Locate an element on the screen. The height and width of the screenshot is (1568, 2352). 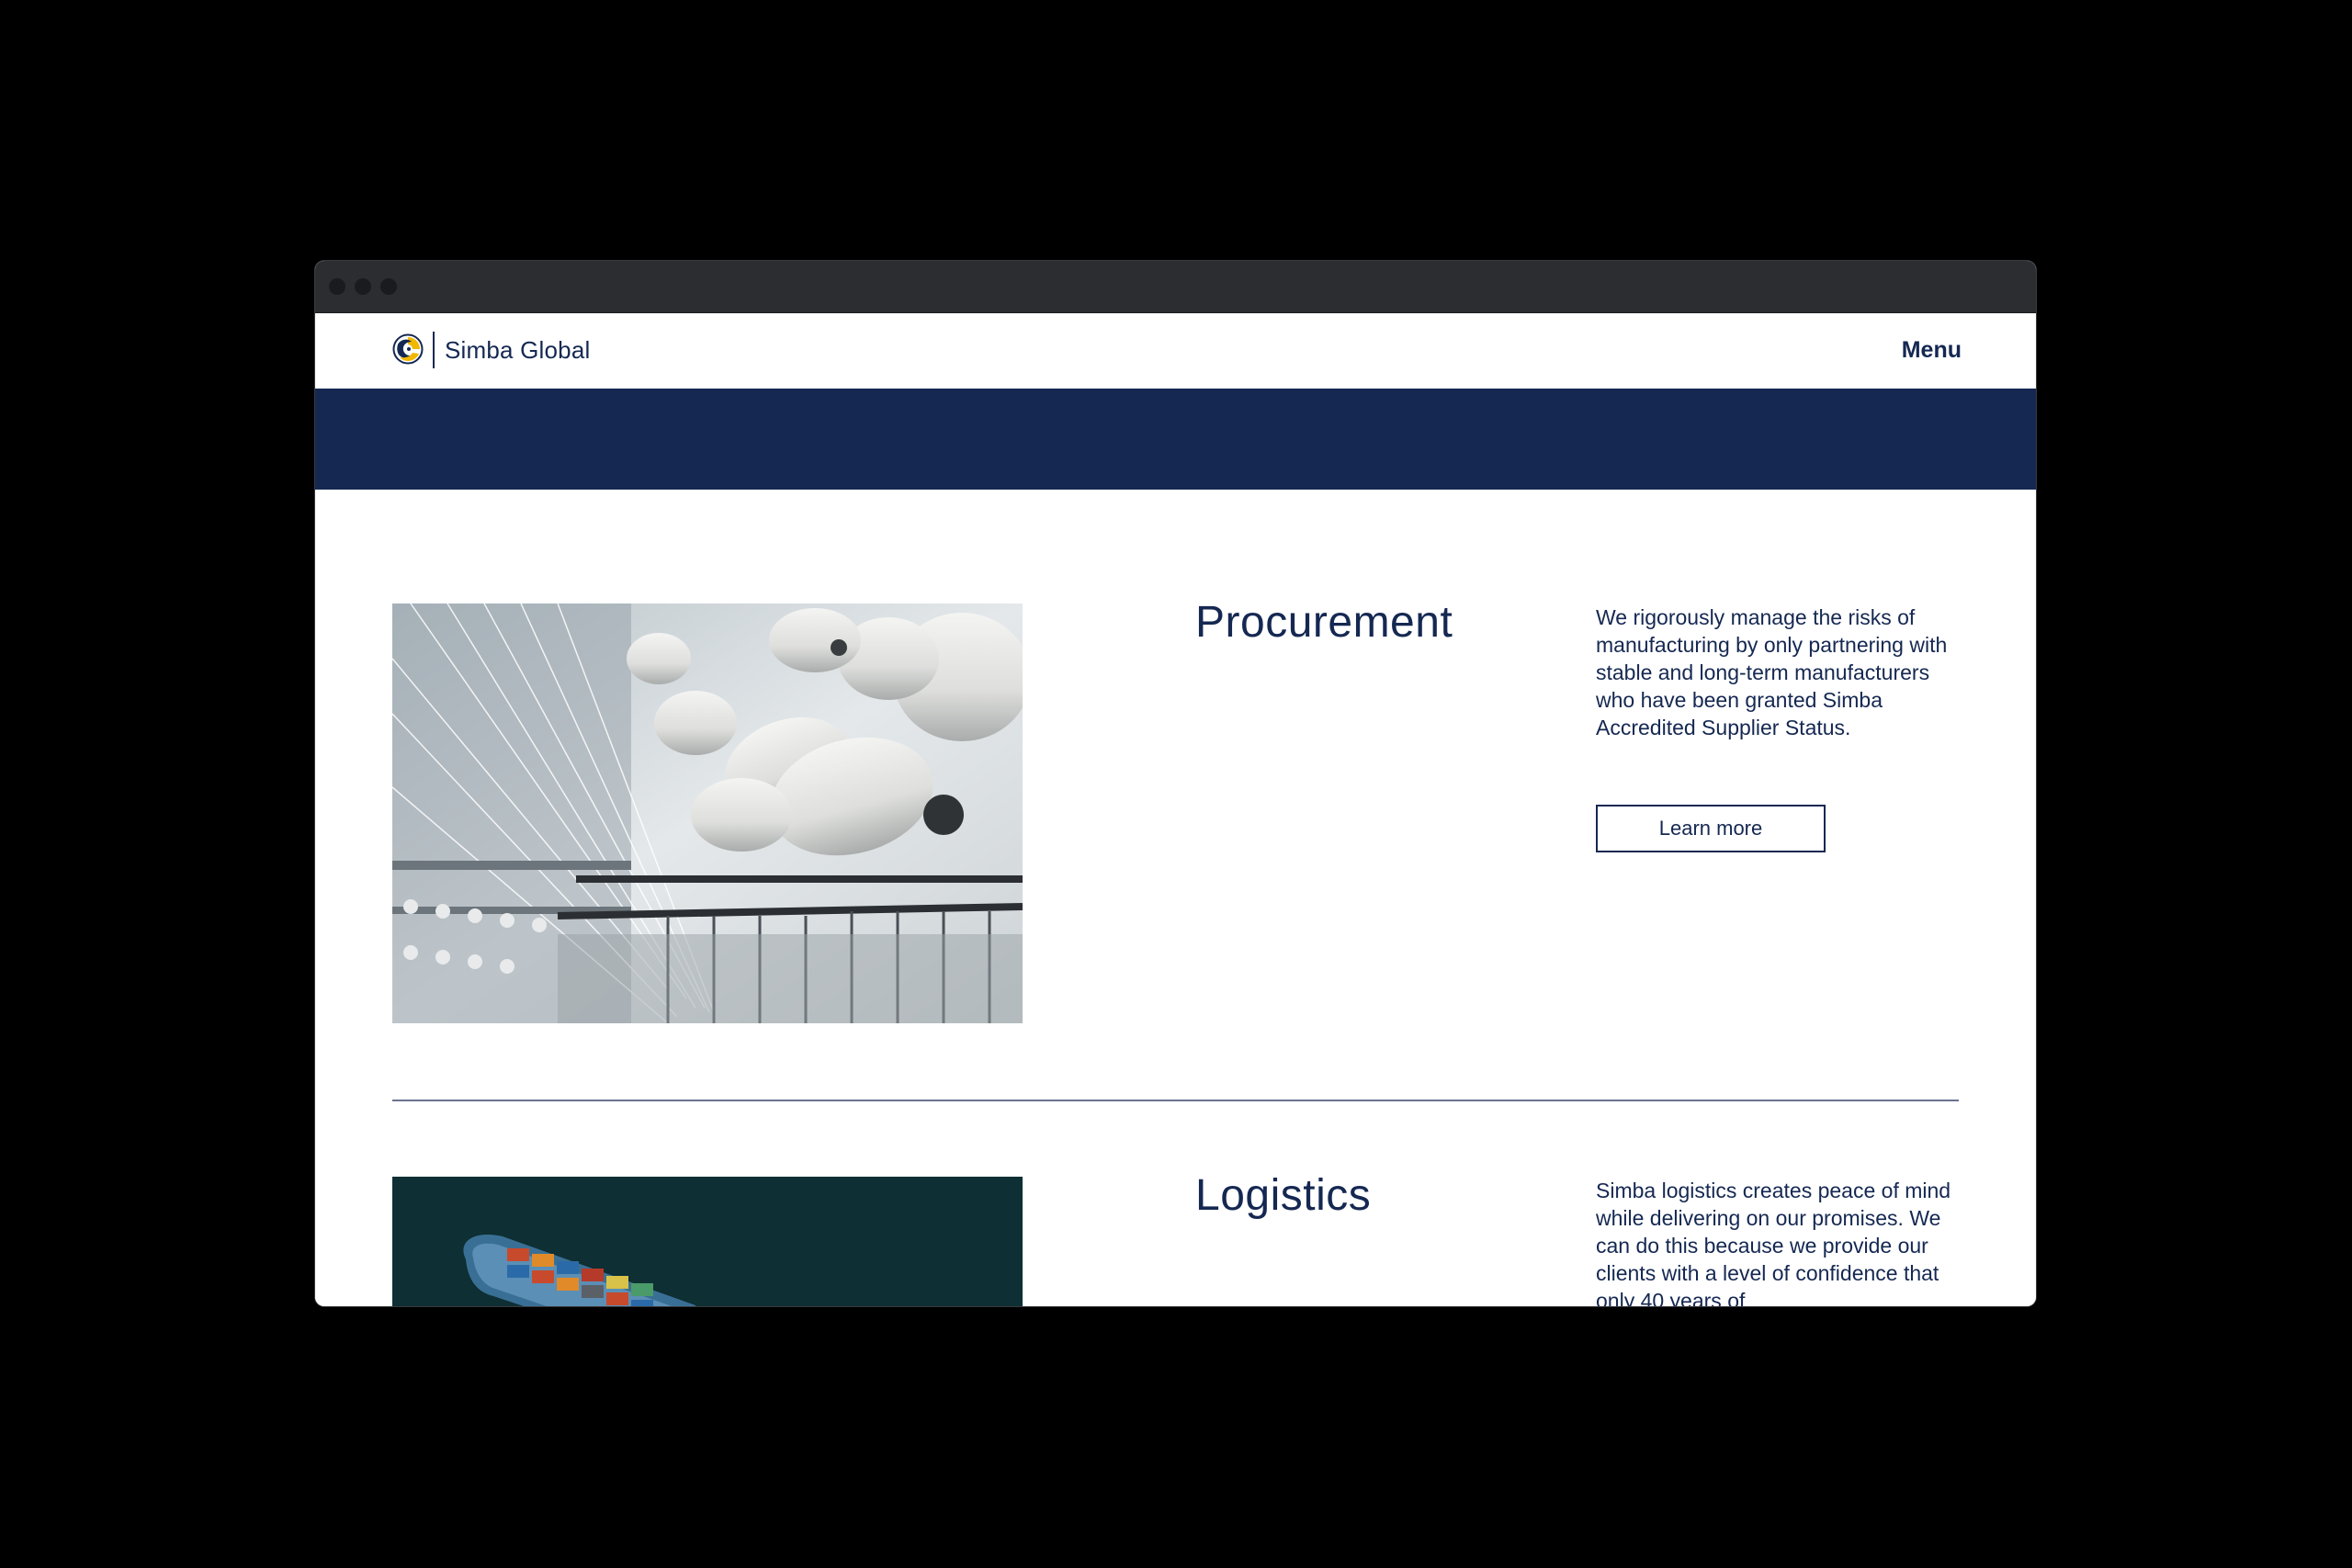
hero-banner is located at coordinates (1175, 440).